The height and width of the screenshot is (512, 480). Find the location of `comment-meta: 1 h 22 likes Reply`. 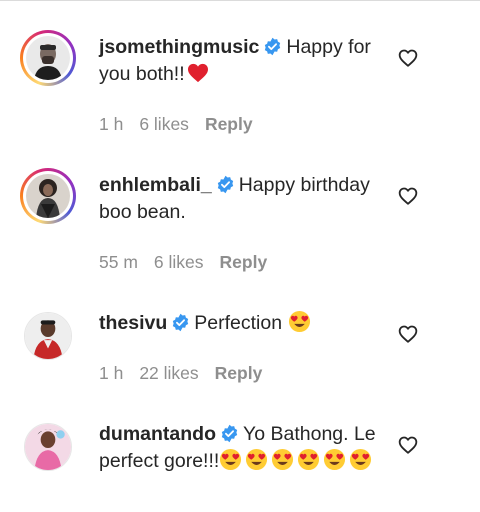

comment-meta: 1 h 22 likes Reply is located at coordinates (180, 373).